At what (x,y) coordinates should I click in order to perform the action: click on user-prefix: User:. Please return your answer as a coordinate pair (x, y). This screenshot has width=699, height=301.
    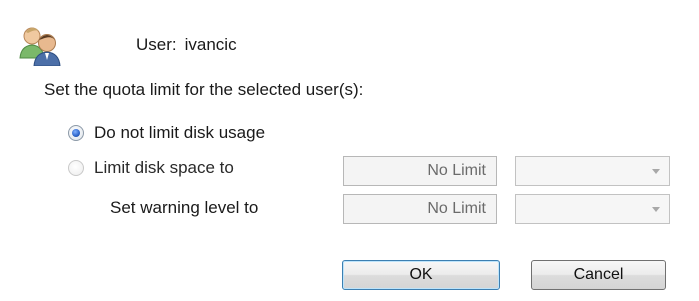
    Looking at the image, I should click on (156, 44).